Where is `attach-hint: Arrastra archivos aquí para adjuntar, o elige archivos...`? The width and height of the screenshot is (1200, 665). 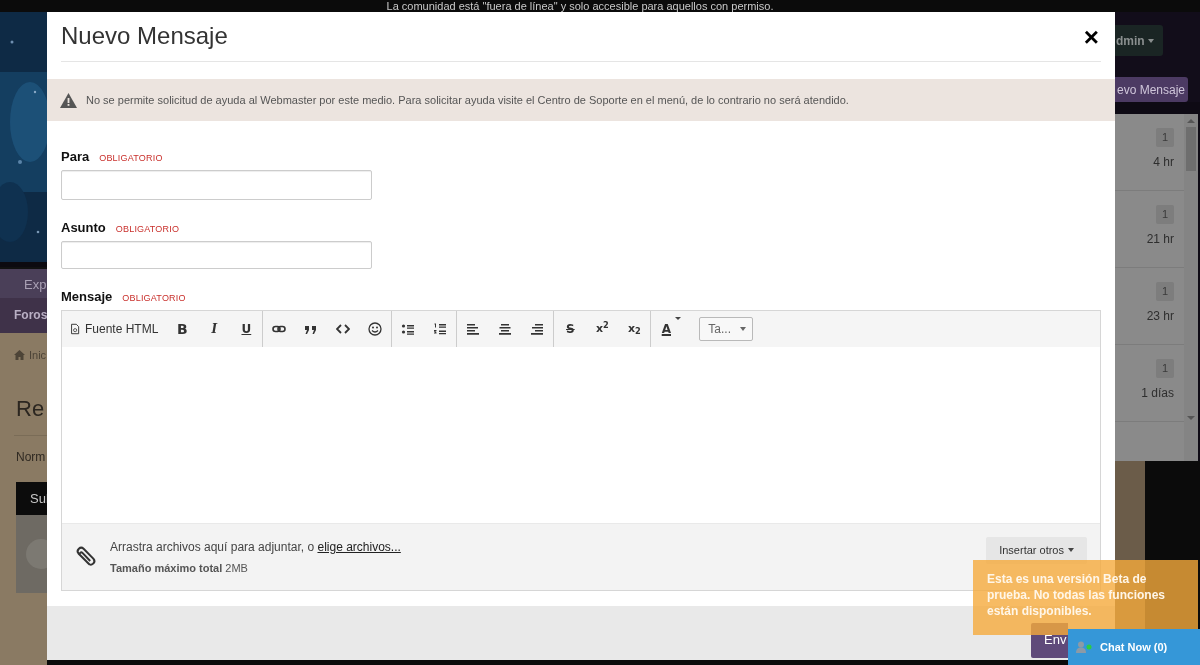 attach-hint: Arrastra archivos aquí para adjuntar, o elige archivos... is located at coordinates (256, 547).